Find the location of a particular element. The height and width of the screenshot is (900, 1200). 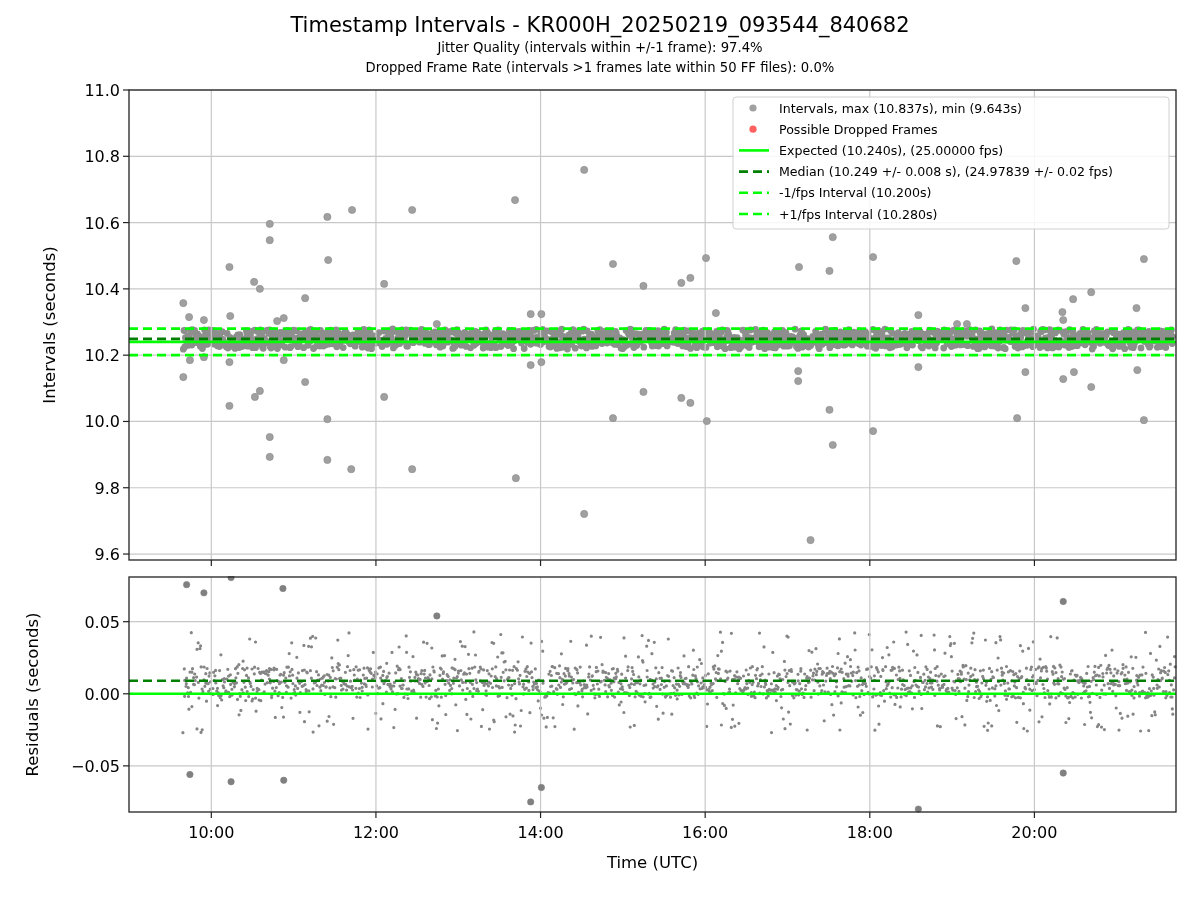

x-tick-label: 18:00 is located at coordinates (869, 832).